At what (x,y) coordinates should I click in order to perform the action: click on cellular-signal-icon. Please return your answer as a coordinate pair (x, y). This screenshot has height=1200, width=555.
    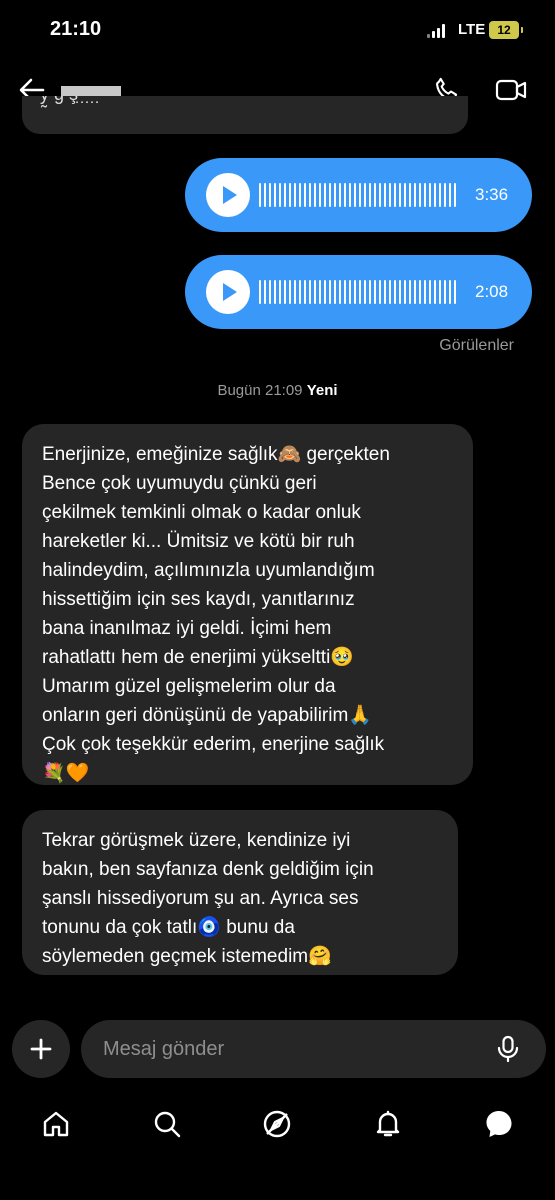
    Looking at the image, I should click on (436, 31).